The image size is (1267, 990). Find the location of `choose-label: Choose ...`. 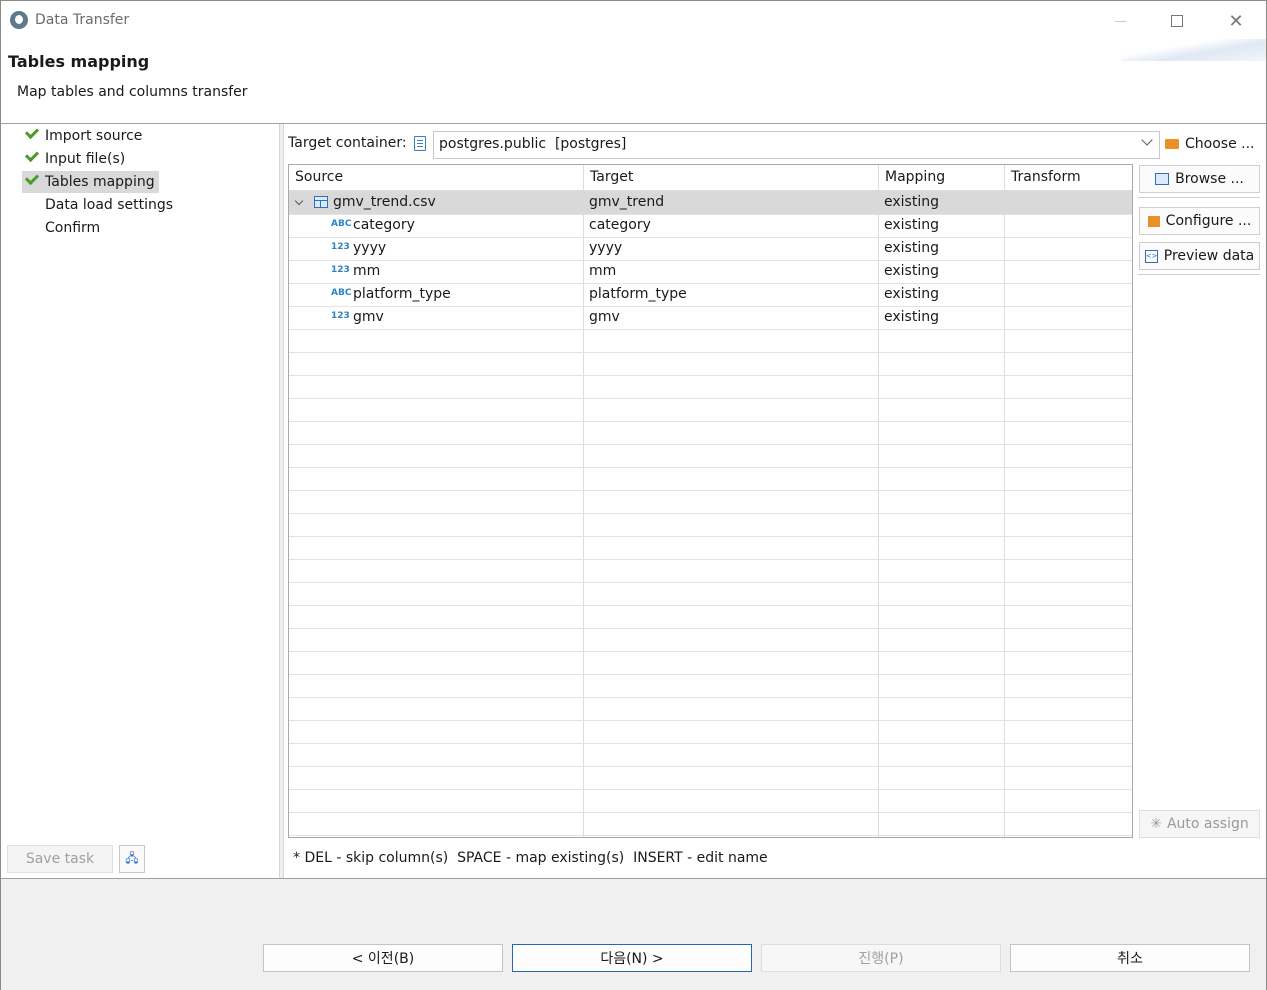

choose-label: Choose ... is located at coordinates (1220, 144).